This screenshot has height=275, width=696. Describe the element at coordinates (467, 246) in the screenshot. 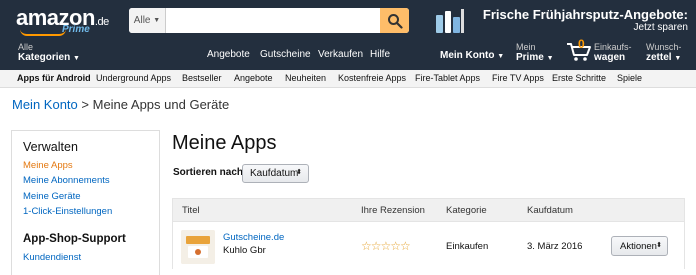

I see `app-category: Einkaufen` at that location.